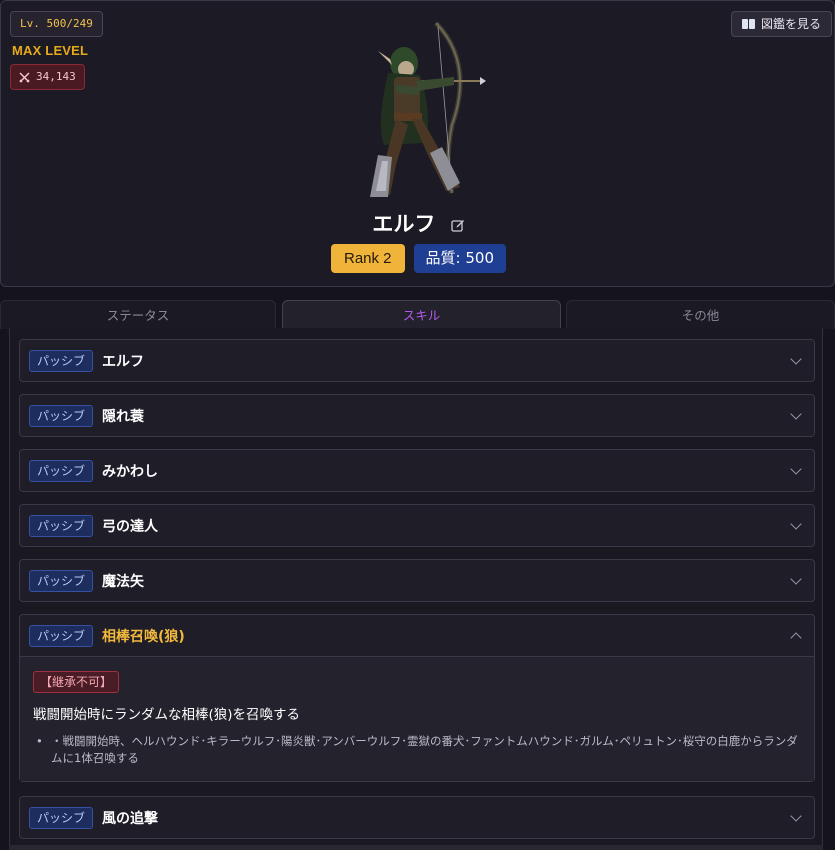  I want to click on skill-header: パッシブ 相棒召喚(狼), so click(417, 635).